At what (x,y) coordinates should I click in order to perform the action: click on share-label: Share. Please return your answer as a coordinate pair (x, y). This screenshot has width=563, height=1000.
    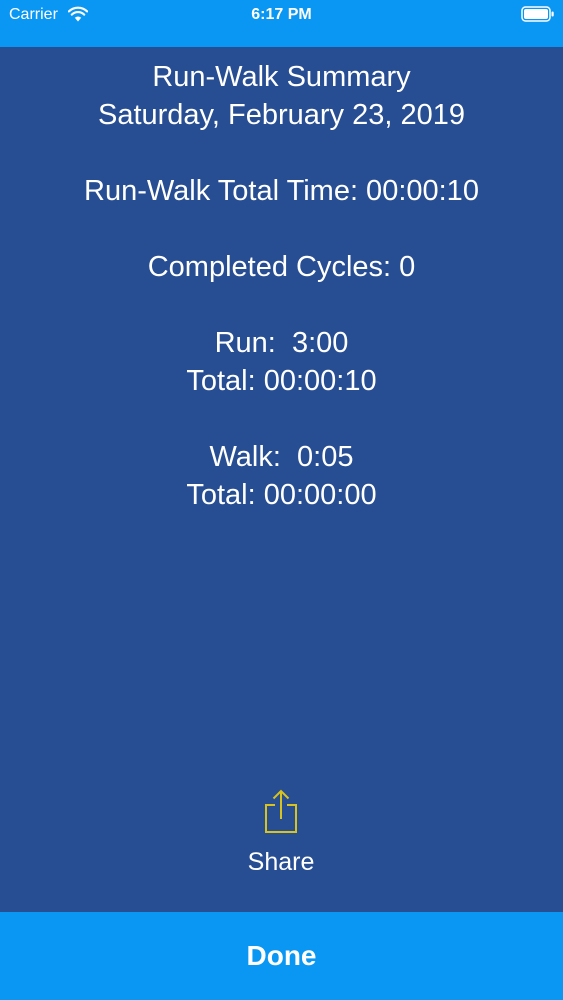
    Looking at the image, I should click on (281, 862).